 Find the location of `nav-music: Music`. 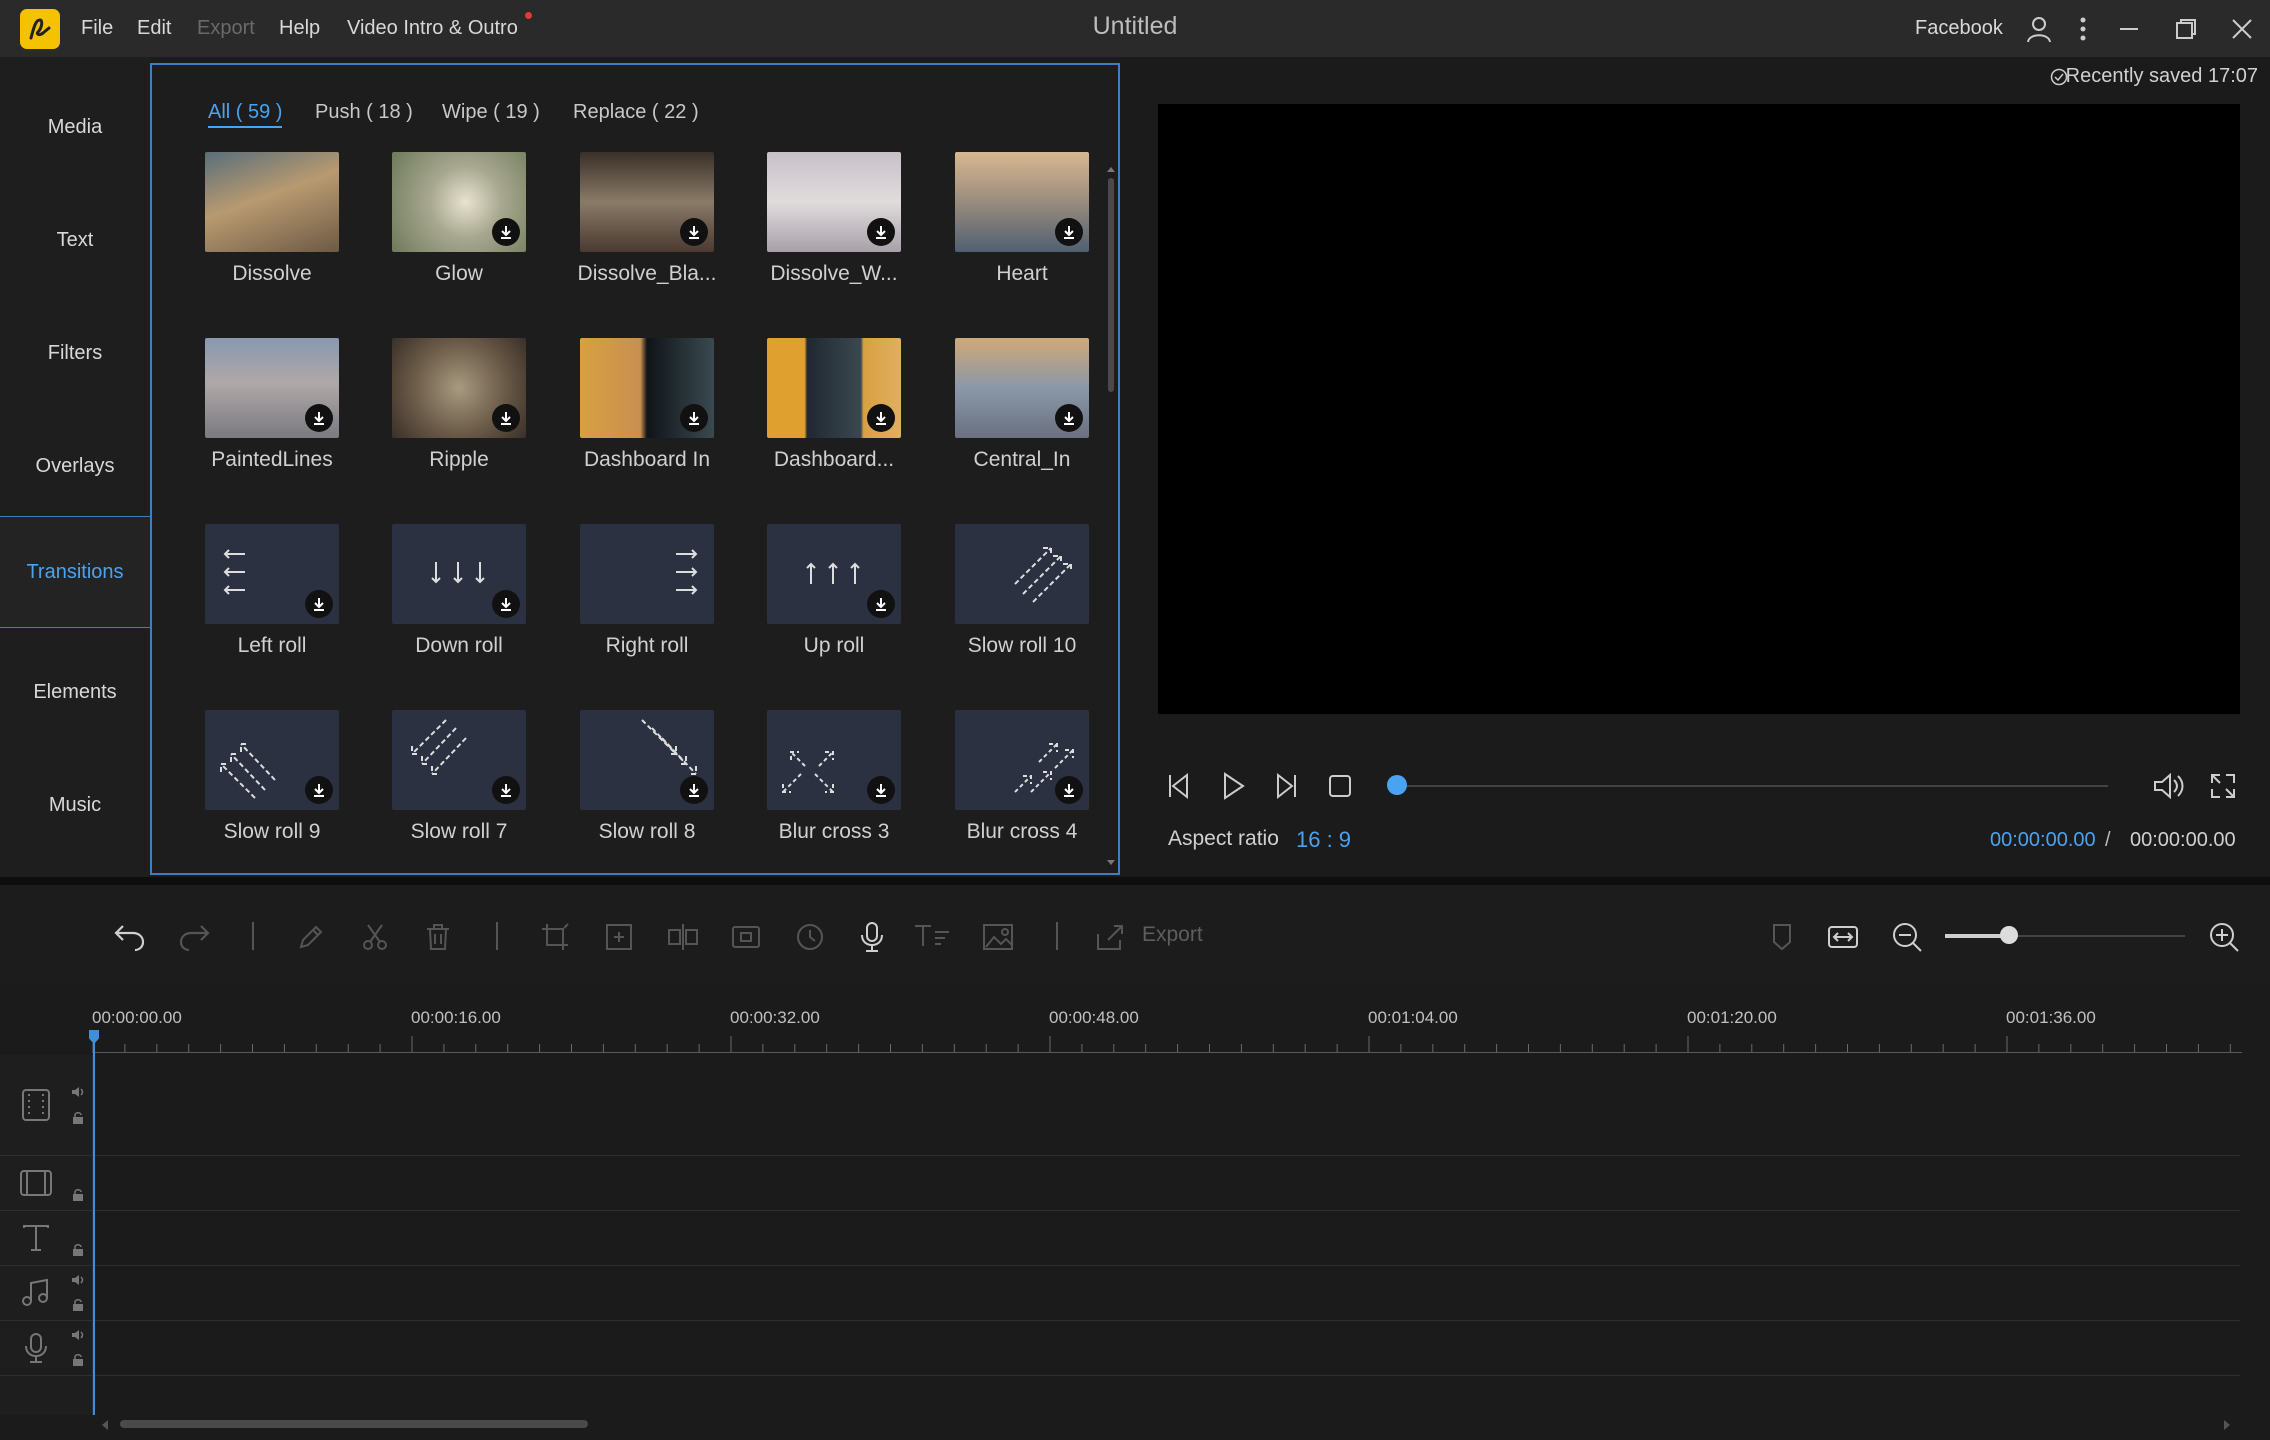

nav-music: Music is located at coordinates (75, 805).